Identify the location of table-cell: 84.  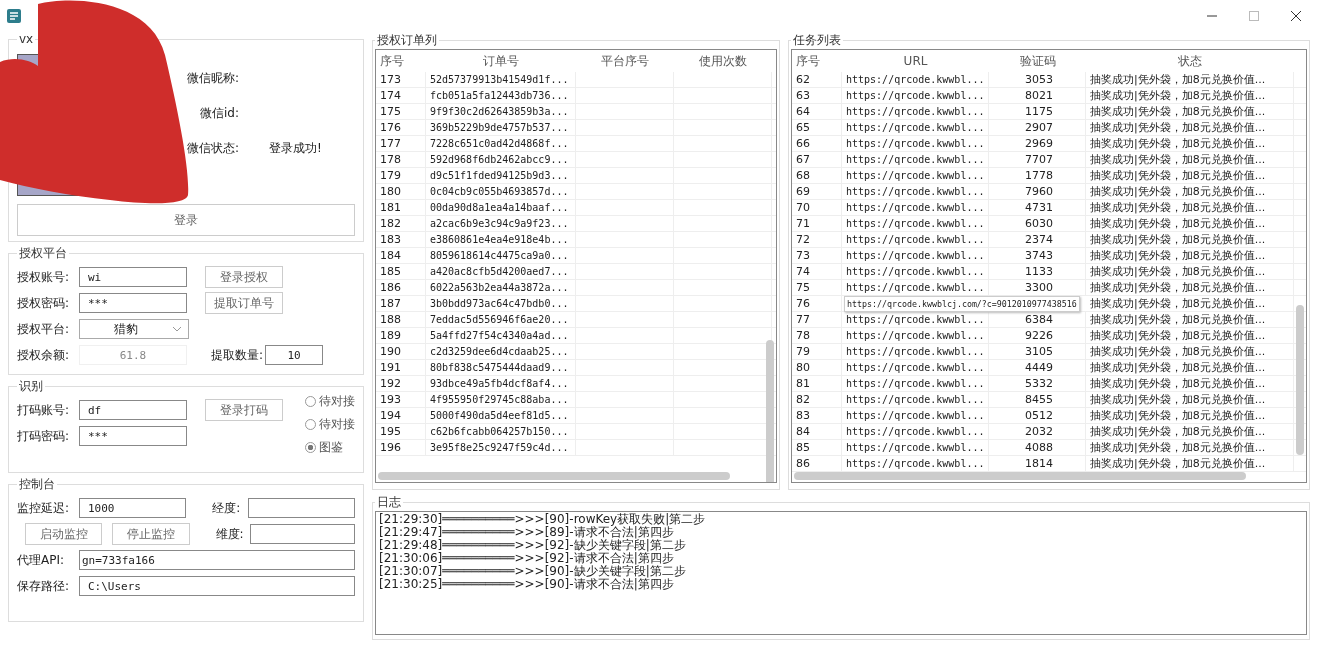
(817, 431).